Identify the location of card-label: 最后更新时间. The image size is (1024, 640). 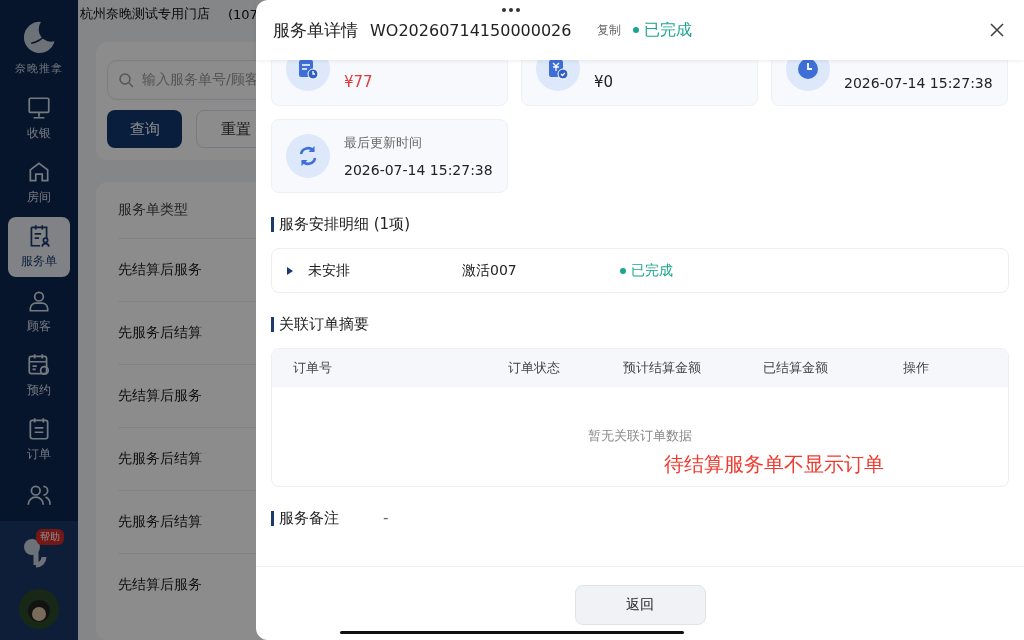
(383, 143).